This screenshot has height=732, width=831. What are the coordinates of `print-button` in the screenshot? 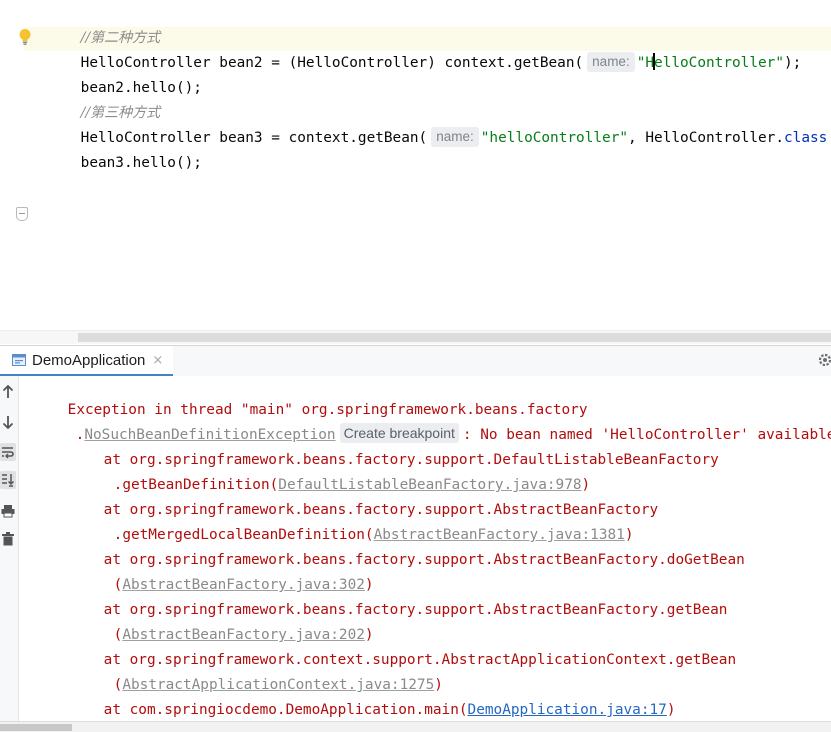 It's located at (8, 511).